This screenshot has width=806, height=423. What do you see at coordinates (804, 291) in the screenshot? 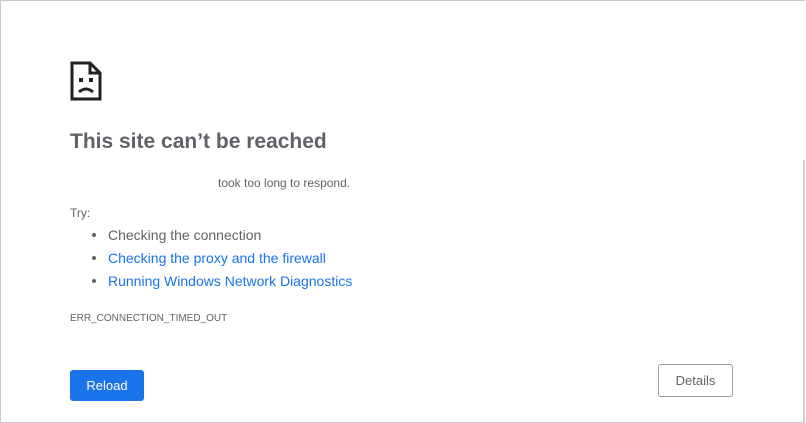
I see `window-edge` at bounding box center [804, 291].